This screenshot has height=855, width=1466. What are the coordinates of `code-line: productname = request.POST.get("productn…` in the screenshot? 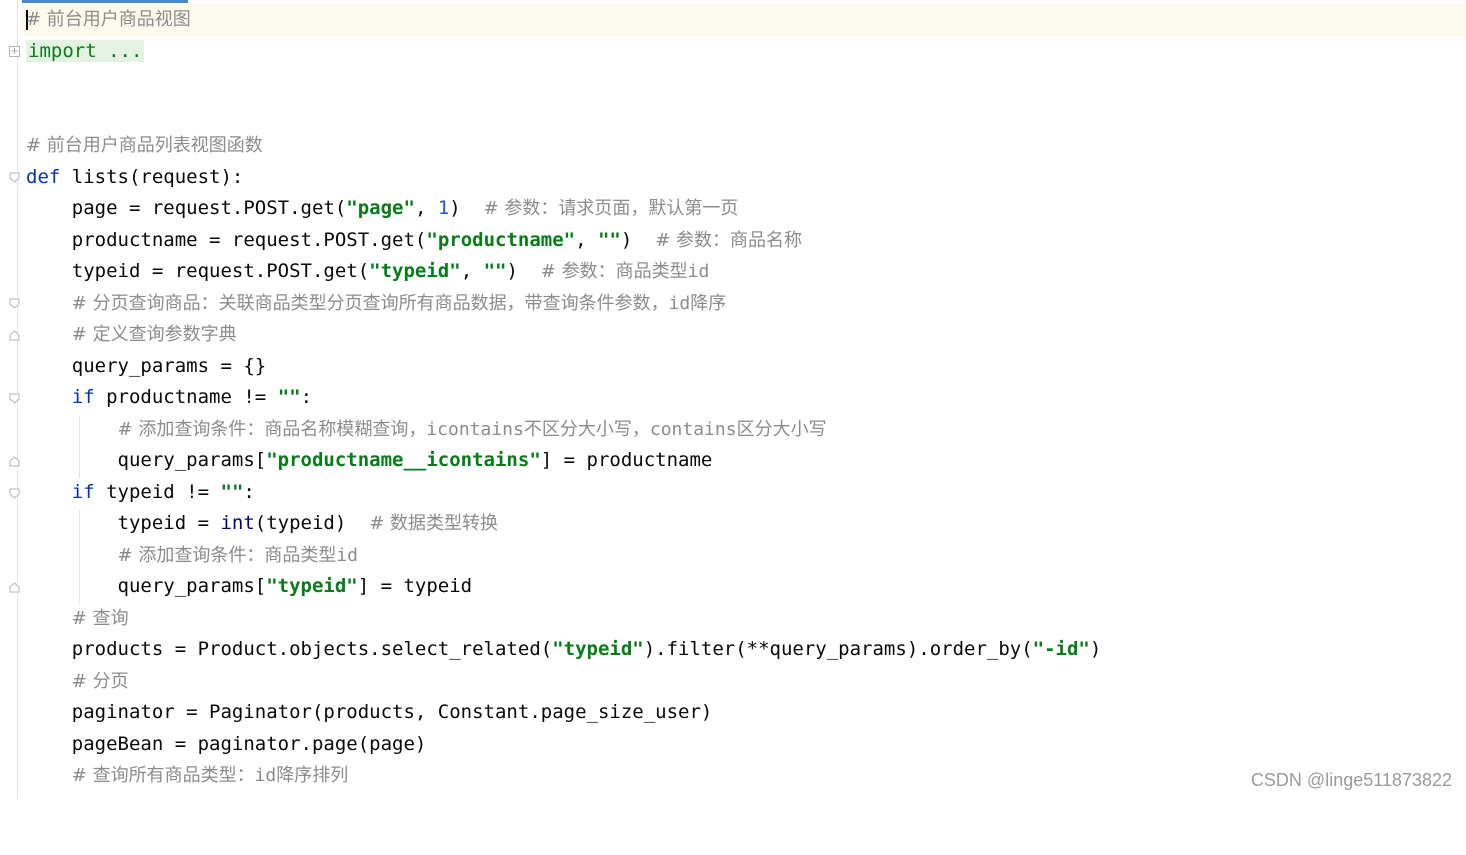 It's located at (744, 241).